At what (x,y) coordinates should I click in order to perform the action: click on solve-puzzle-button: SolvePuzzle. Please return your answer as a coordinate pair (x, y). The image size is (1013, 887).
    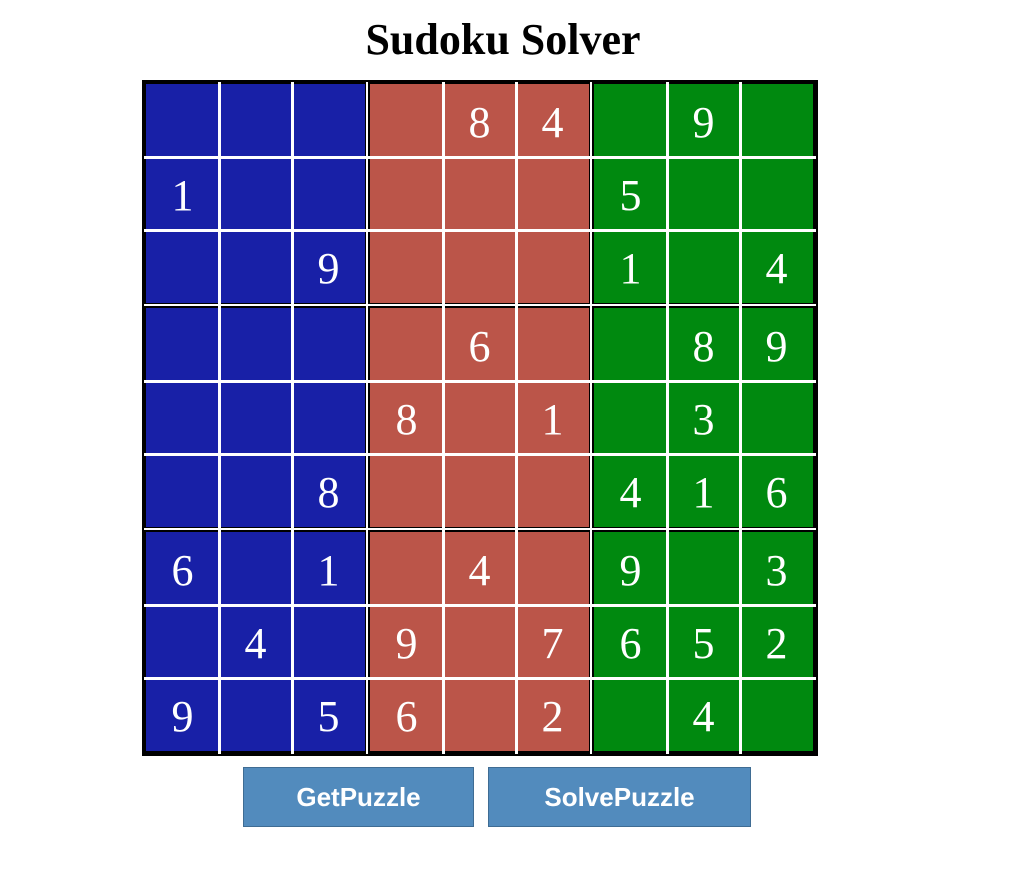
    Looking at the image, I should click on (619, 797).